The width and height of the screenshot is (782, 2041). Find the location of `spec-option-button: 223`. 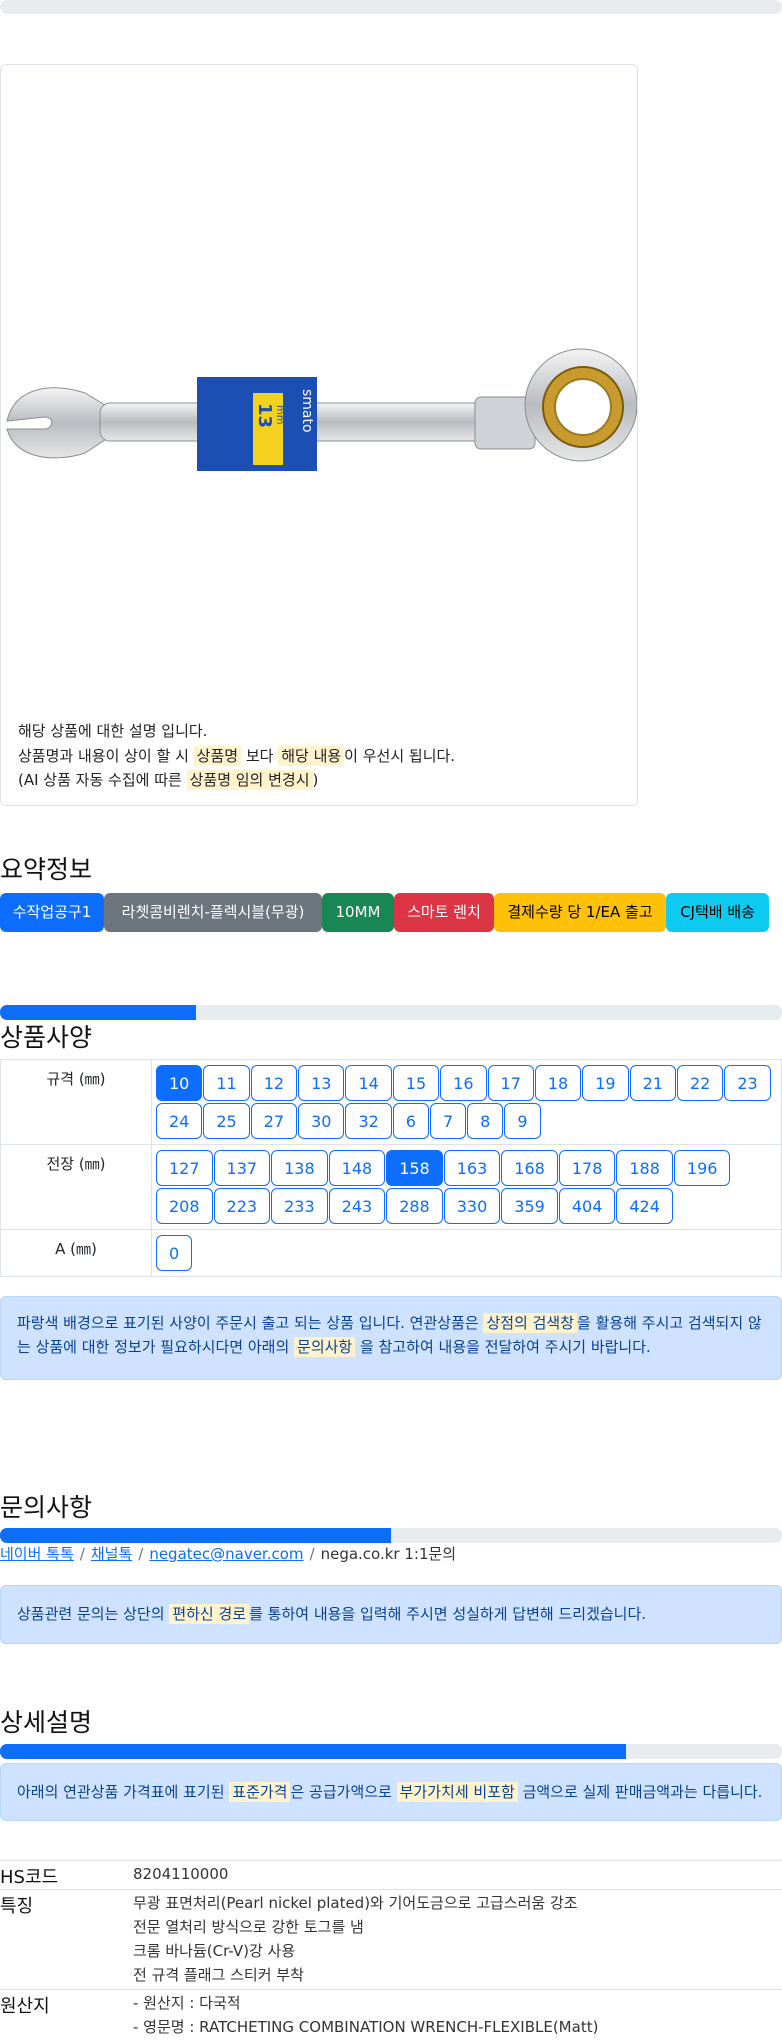

spec-option-button: 223 is located at coordinates (242, 1206).